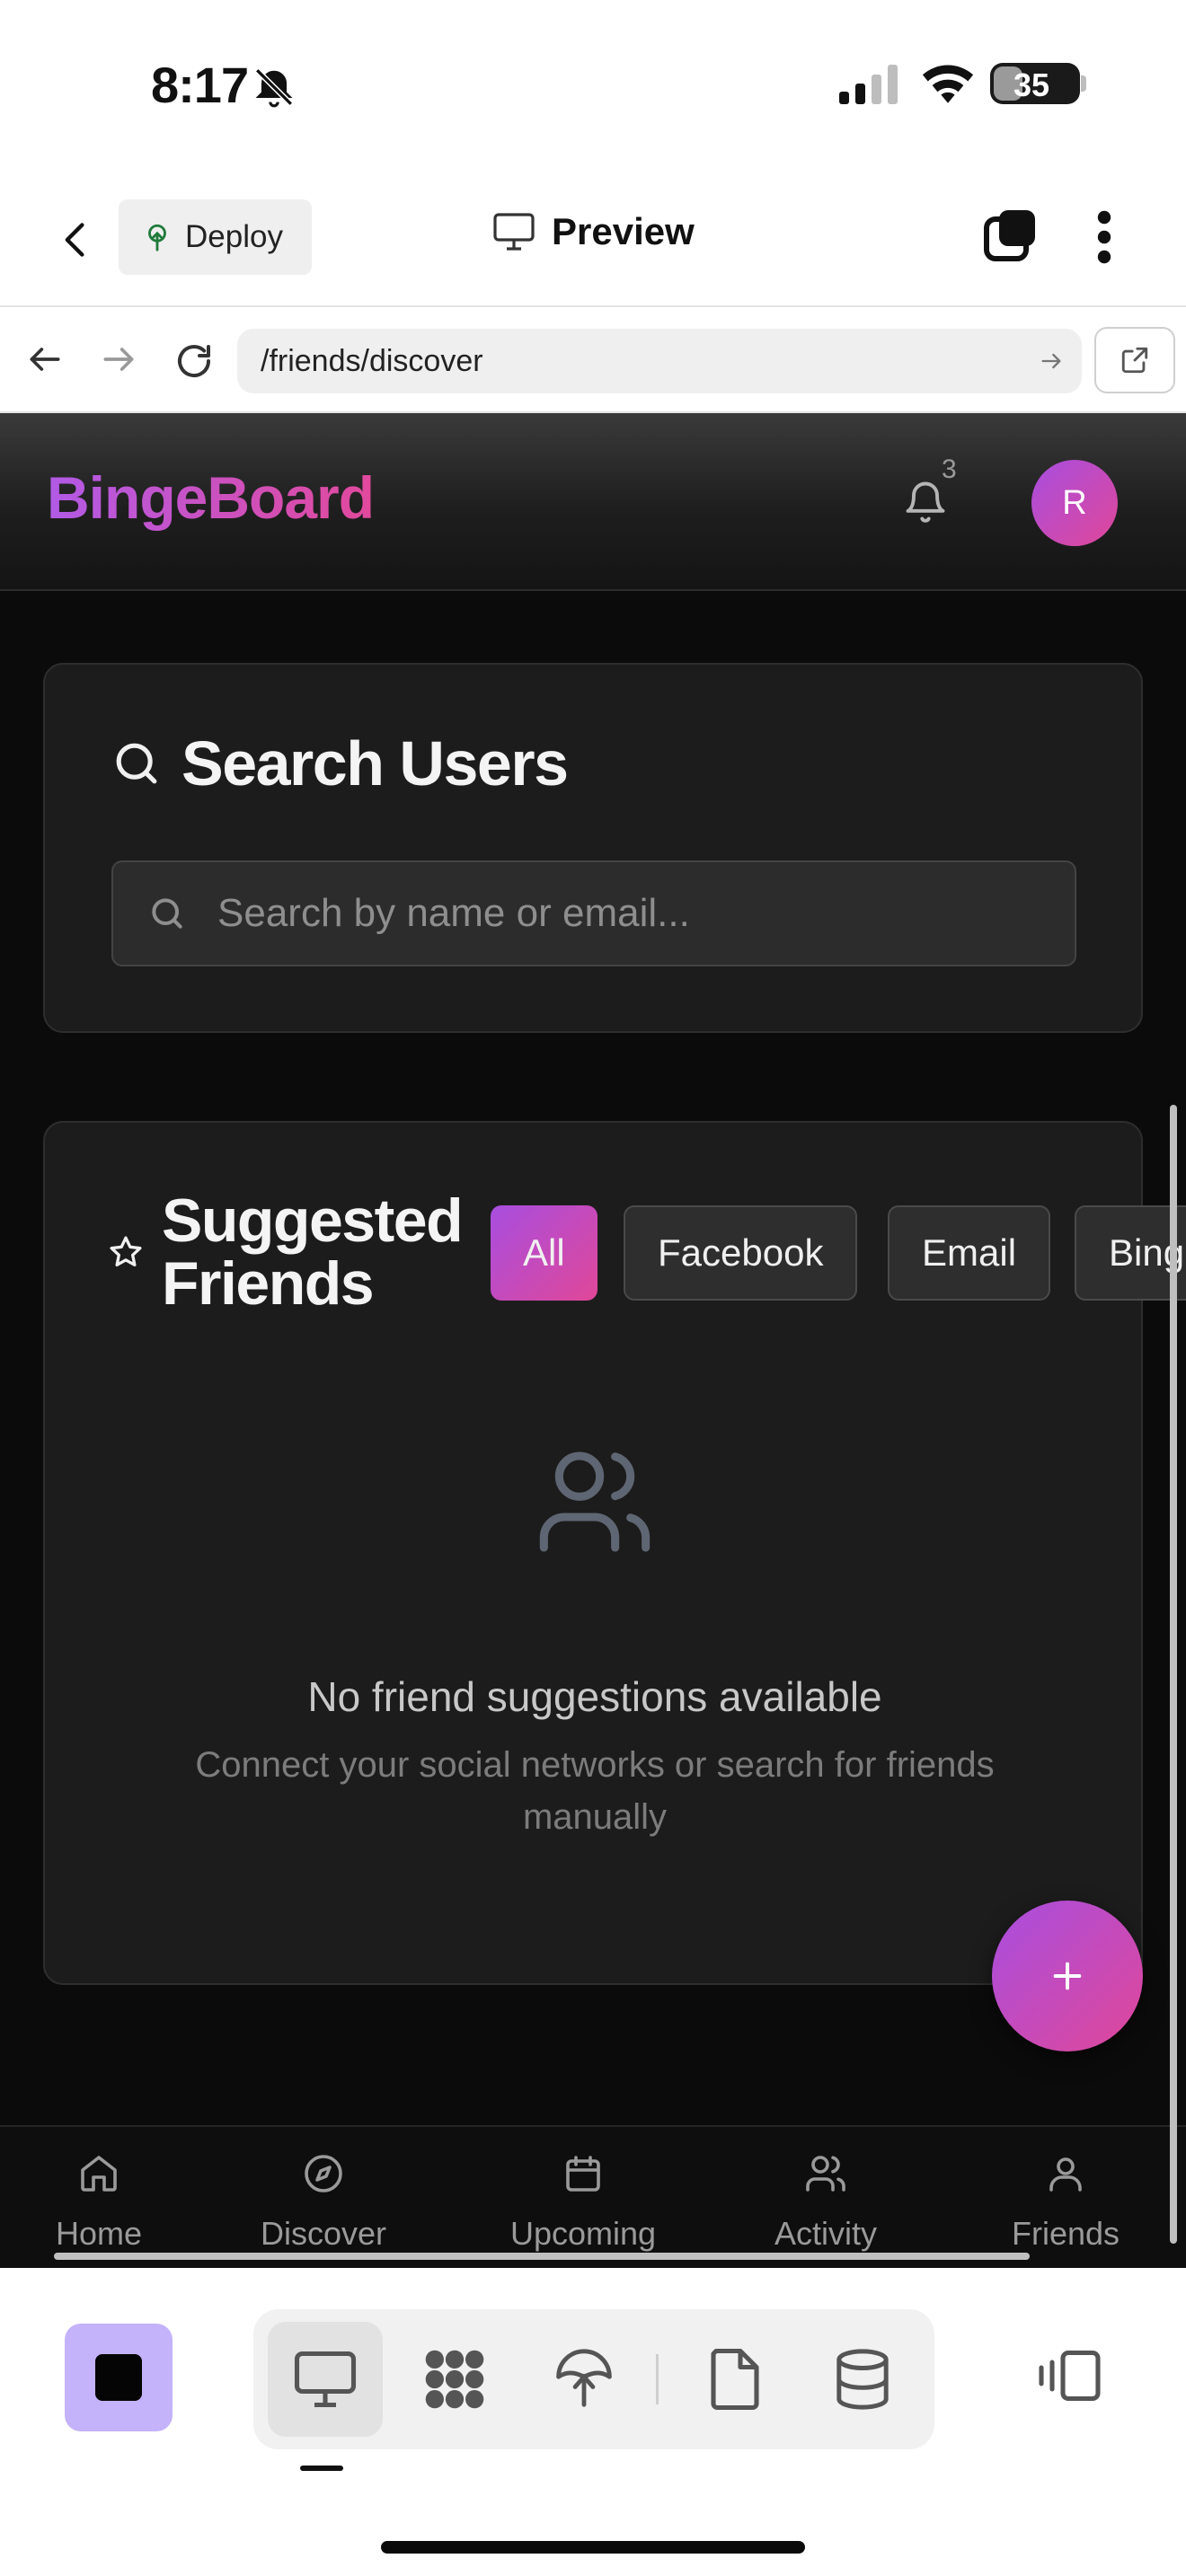 Image resolution: width=1186 pixels, height=2576 pixels. I want to click on search-users-title: Search Users, so click(375, 763).